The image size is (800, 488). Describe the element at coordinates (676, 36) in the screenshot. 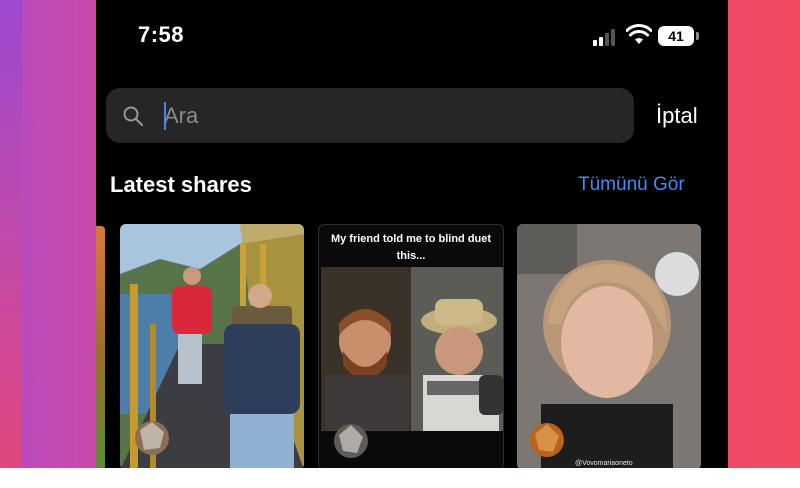

I see `battery-icon: 41` at that location.